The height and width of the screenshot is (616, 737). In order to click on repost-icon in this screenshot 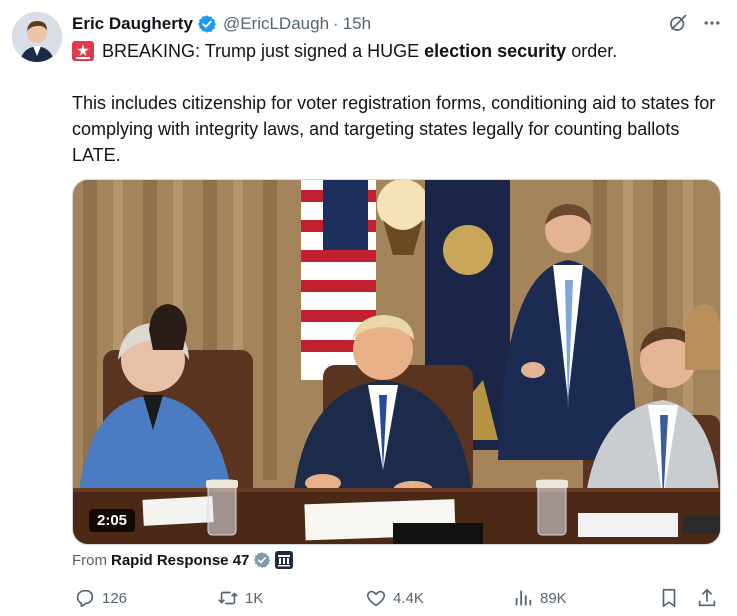, I will do `click(228, 598)`.